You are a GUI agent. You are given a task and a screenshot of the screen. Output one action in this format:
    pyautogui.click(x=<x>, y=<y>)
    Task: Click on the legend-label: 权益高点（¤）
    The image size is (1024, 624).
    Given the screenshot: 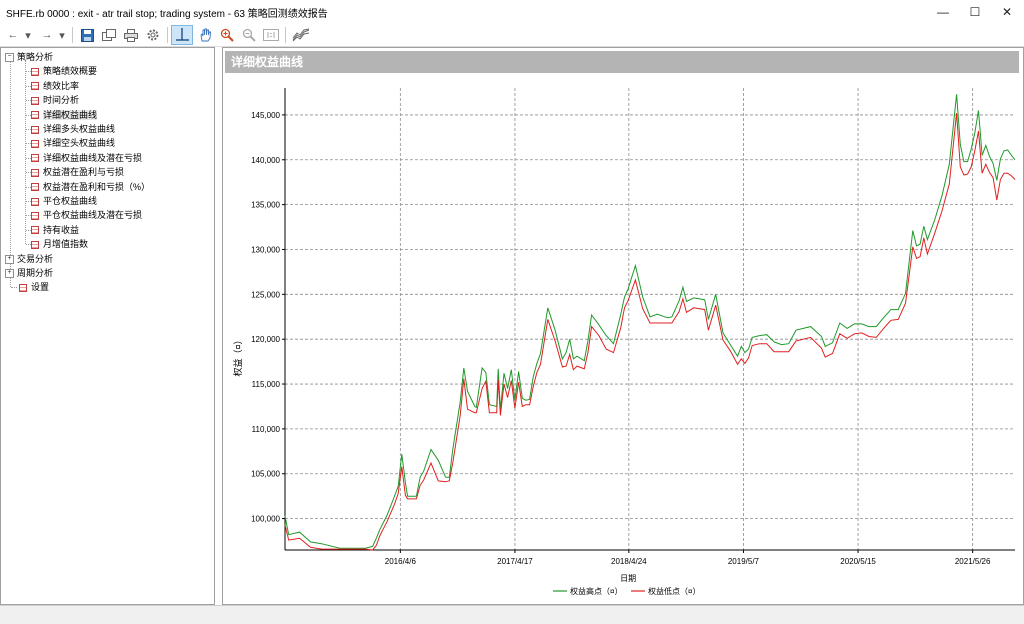 What is the action you would take?
    pyautogui.click(x=596, y=591)
    